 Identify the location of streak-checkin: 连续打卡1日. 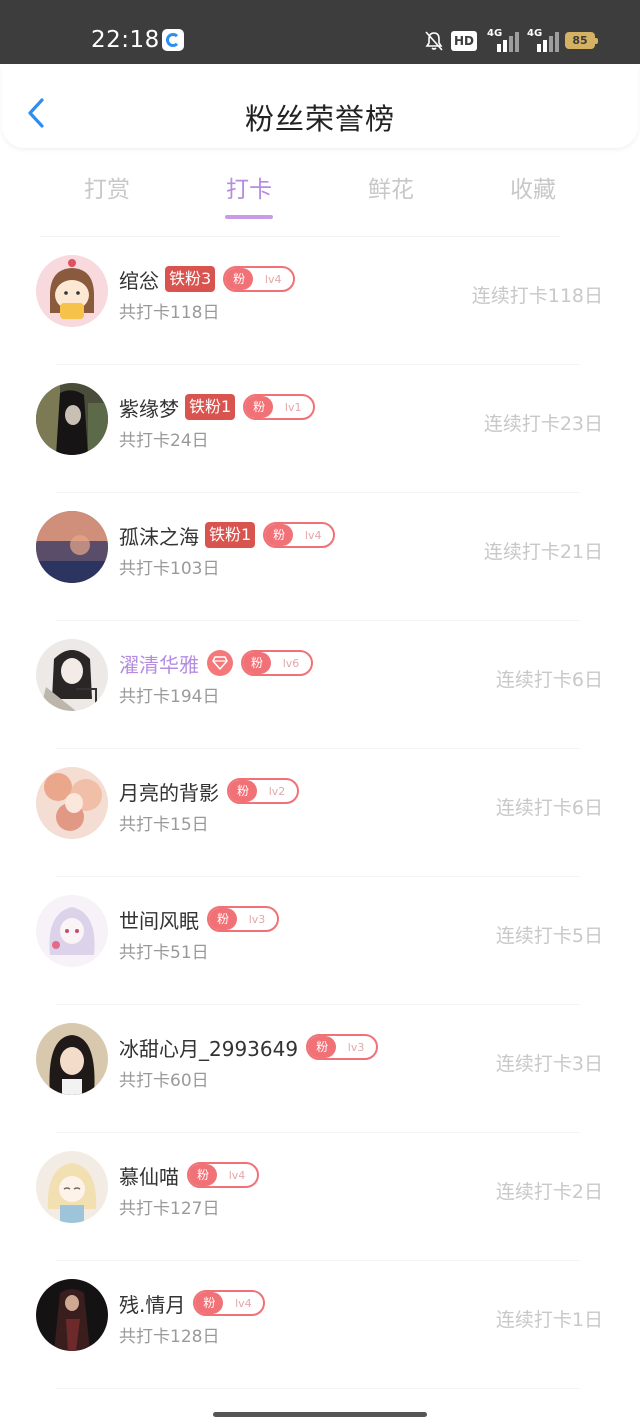
(549, 1320).